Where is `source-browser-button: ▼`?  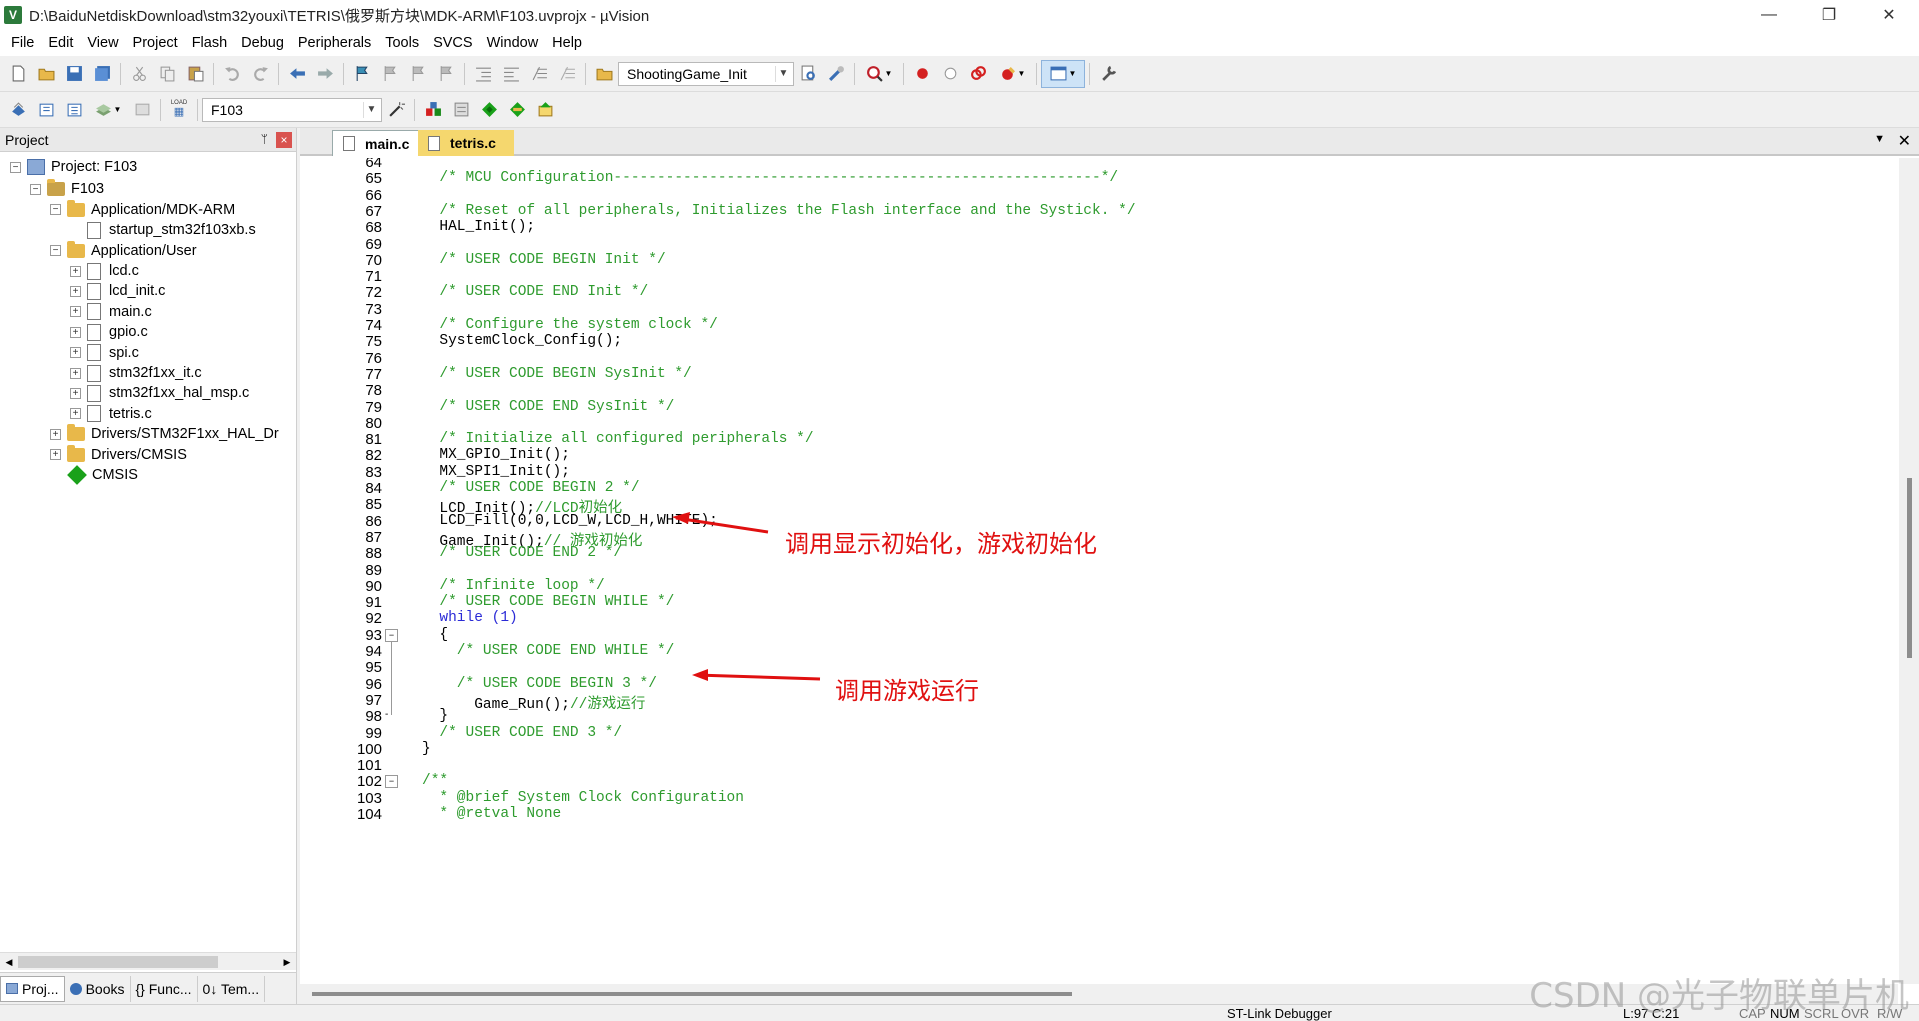 source-browser-button: ▼ is located at coordinates (879, 74).